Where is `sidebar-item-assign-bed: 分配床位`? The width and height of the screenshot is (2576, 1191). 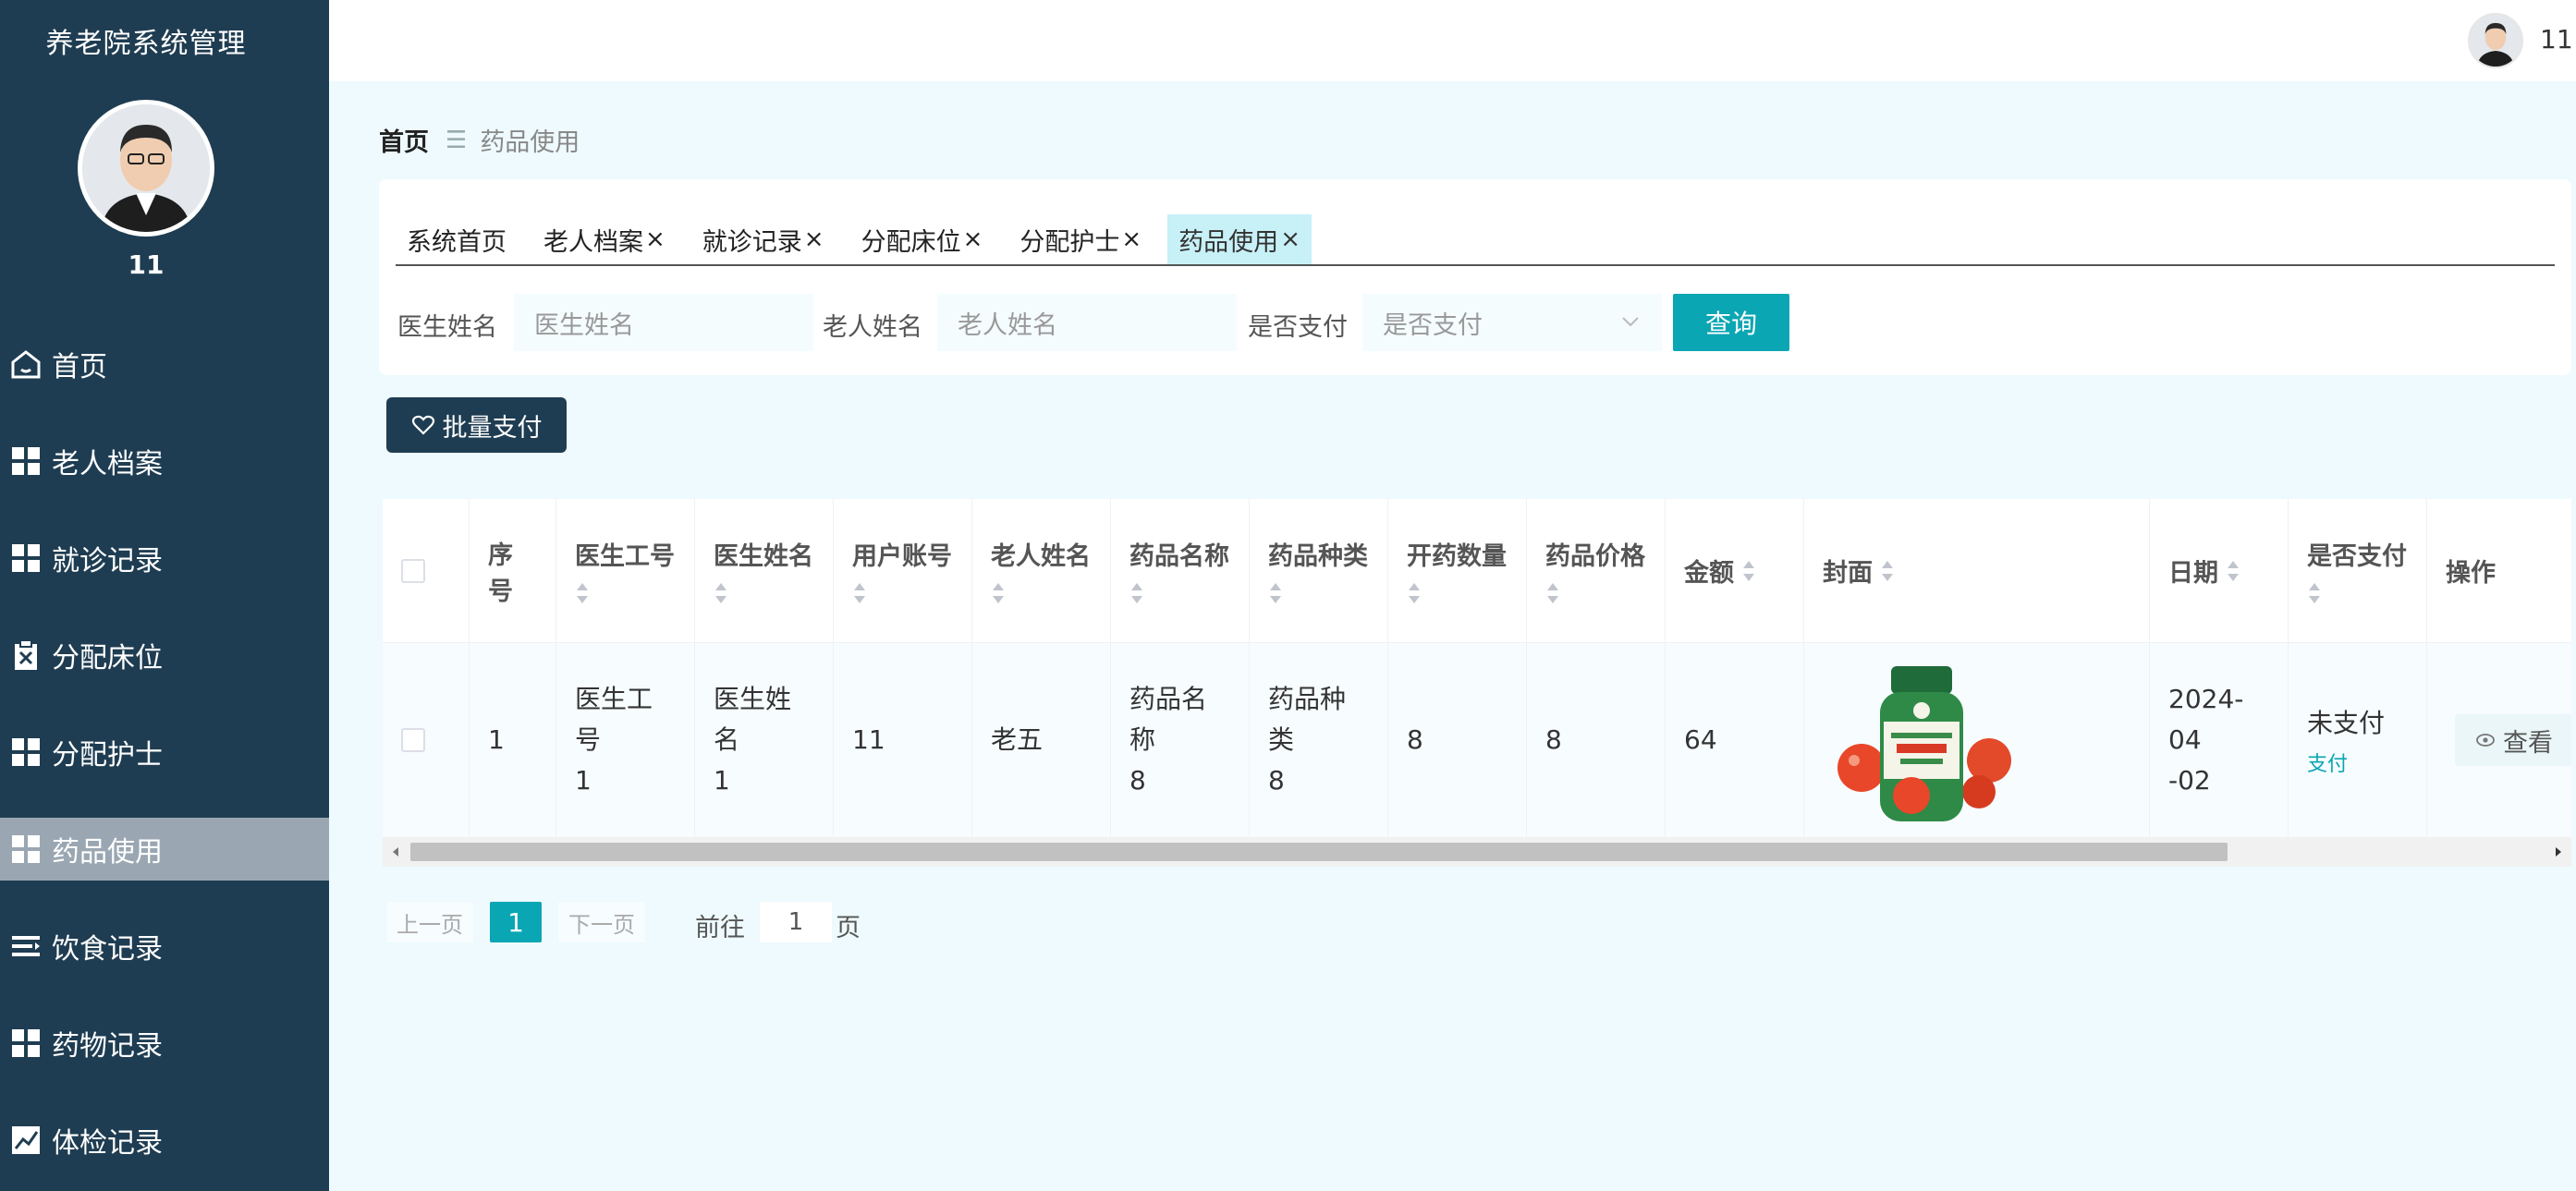 sidebar-item-assign-bed: 分配床位 is located at coordinates (164, 655).